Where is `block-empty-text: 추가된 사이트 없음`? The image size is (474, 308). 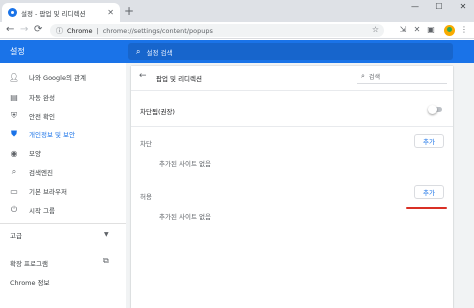 block-empty-text: 추가된 사이트 없음 is located at coordinates (185, 164).